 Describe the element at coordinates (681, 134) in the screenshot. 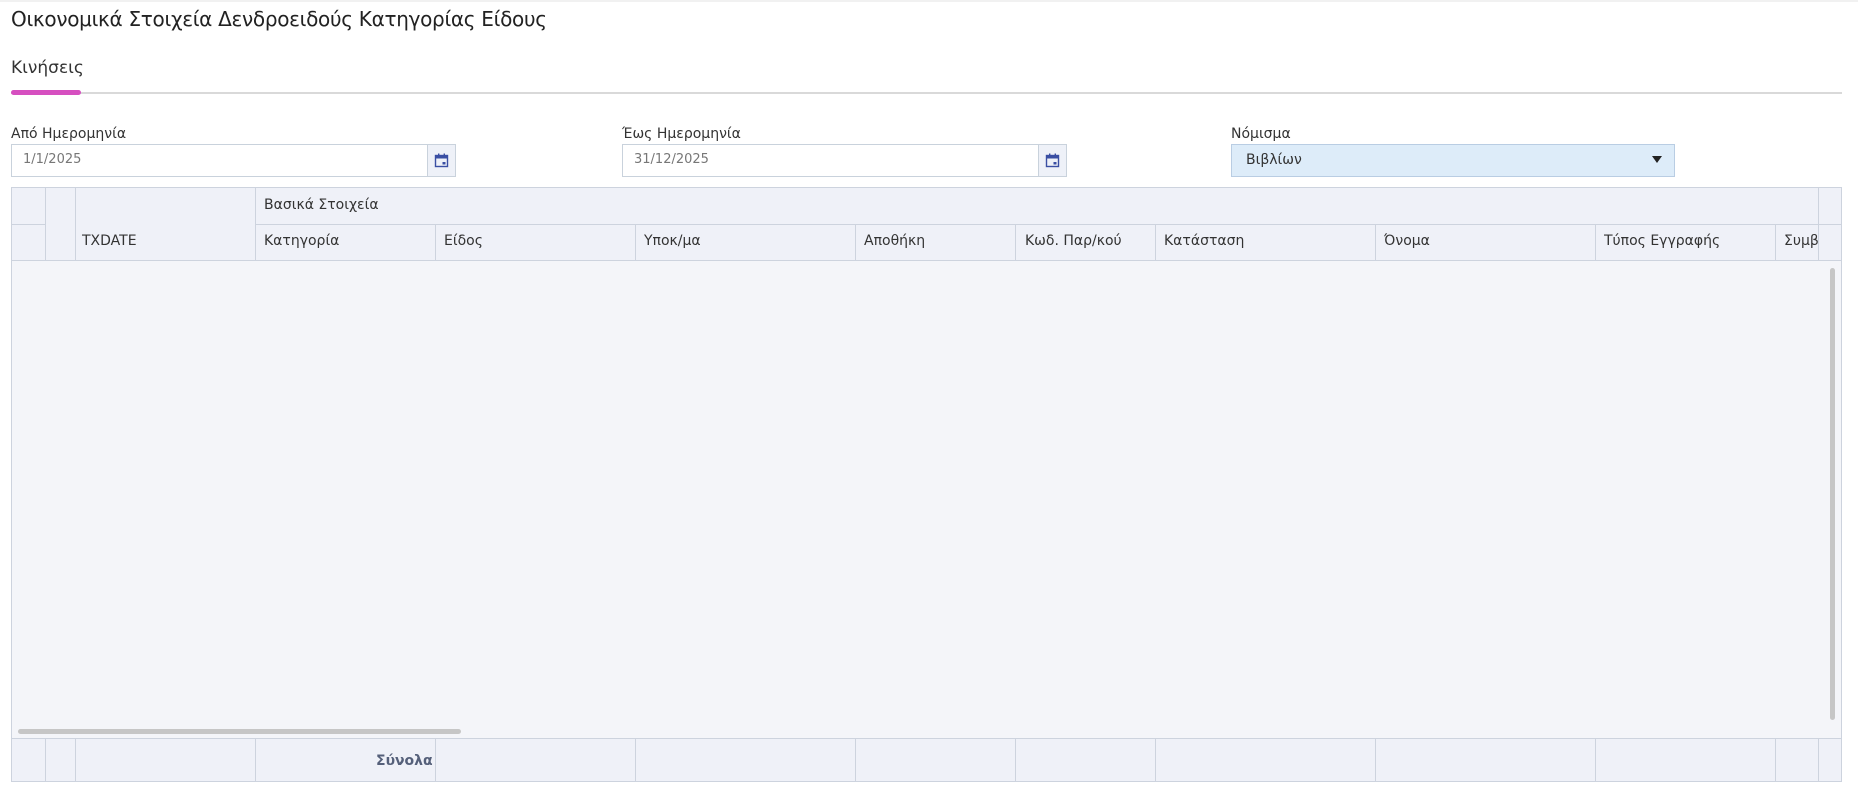

I see `to-date-label: Έως Ημερομηνία` at that location.